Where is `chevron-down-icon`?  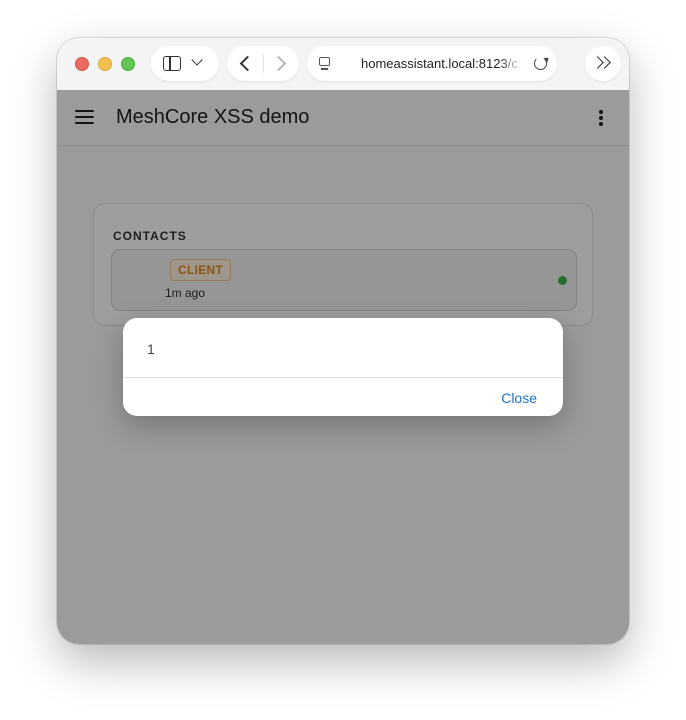 chevron-down-icon is located at coordinates (197, 60).